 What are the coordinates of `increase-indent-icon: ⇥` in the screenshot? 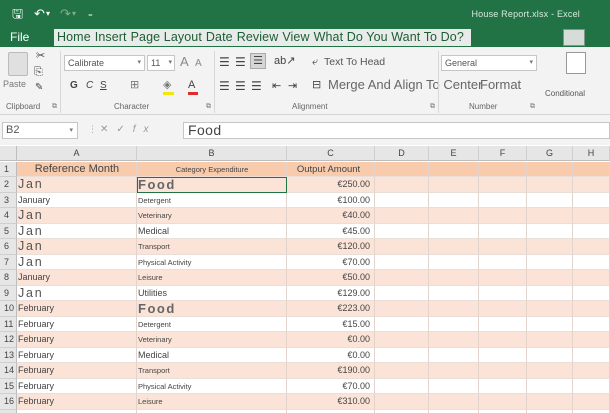 It's located at (292, 86).